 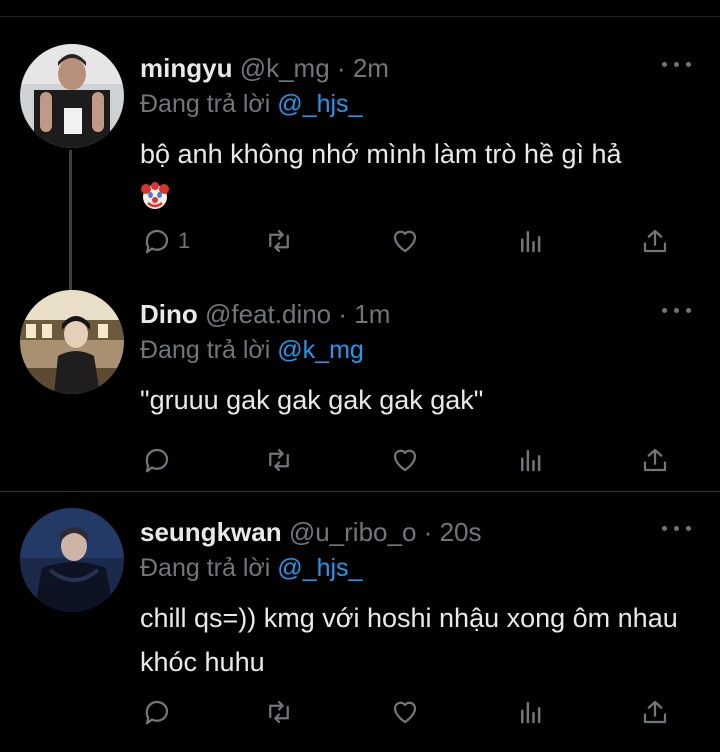 I want to click on timestamp: 2m, so click(x=371, y=68).